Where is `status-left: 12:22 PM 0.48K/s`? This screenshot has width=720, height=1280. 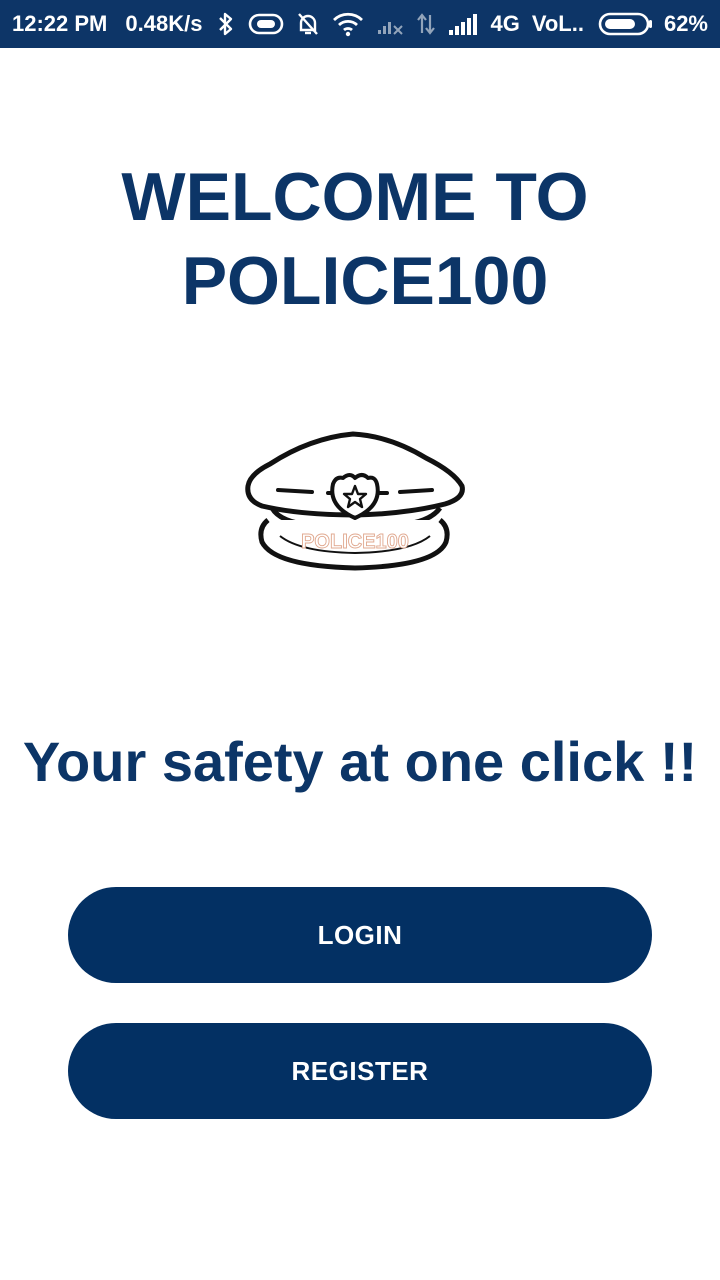
status-left: 12:22 PM 0.48K/s is located at coordinates (107, 24).